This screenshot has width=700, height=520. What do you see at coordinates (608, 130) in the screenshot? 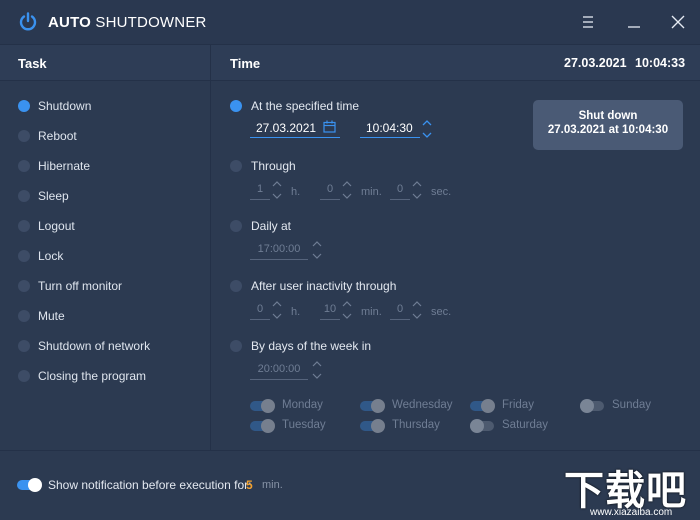
I see `button-schedule: 27.03.2021 at 10:04:30` at bounding box center [608, 130].